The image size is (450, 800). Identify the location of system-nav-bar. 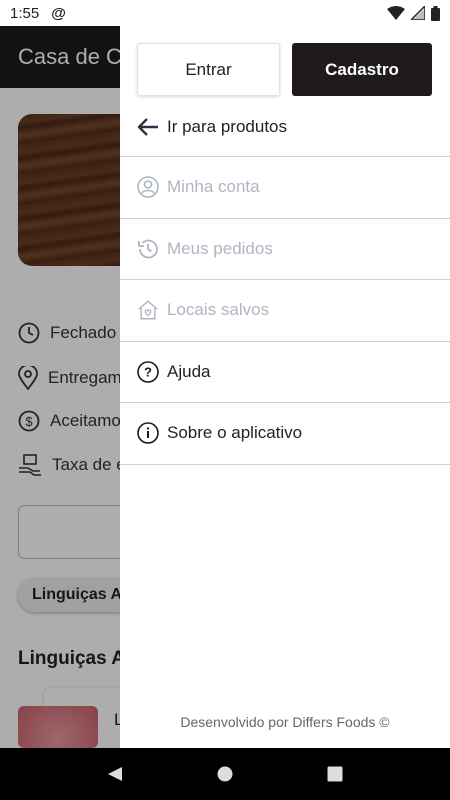
(225, 774).